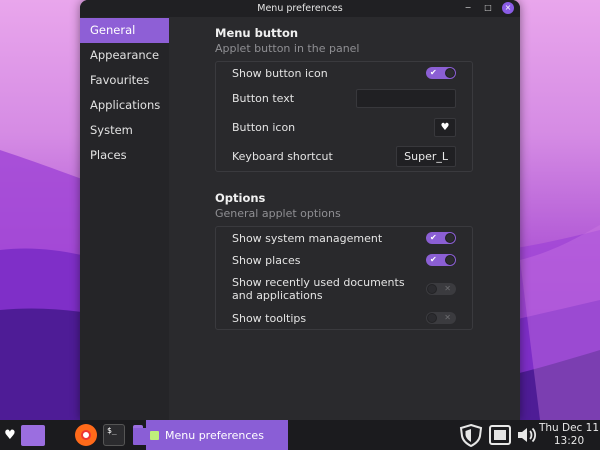 The image size is (600, 450). Describe the element at coordinates (406, 98) in the screenshot. I see `button-text-input` at that location.